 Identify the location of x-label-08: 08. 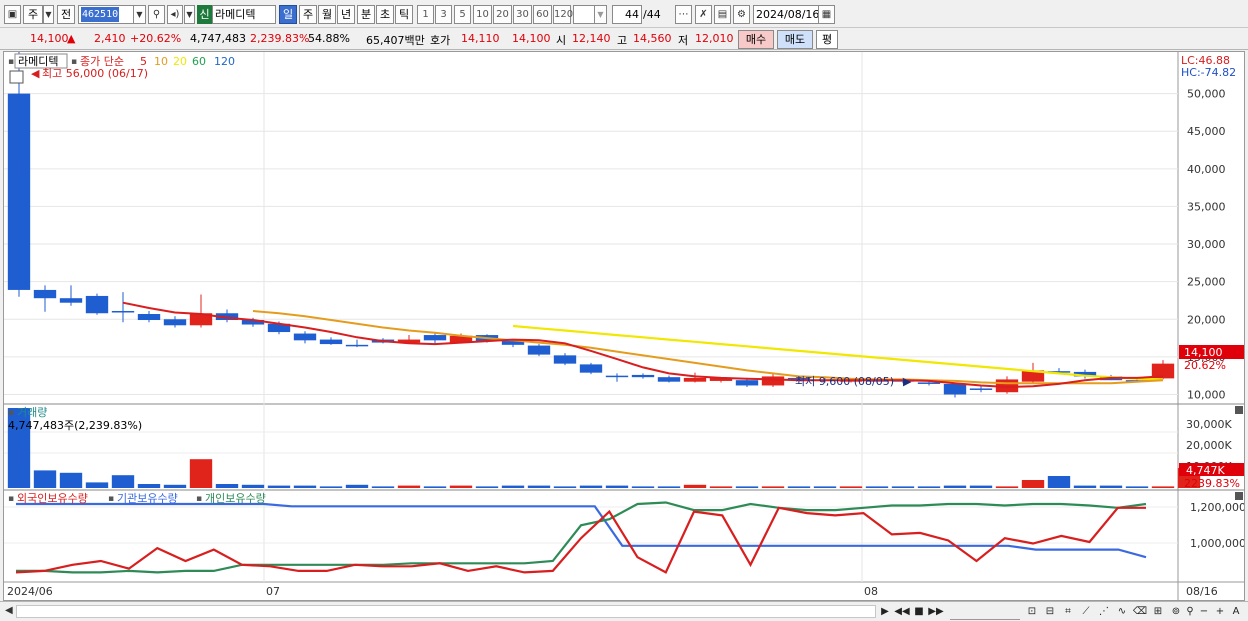
(871, 591).